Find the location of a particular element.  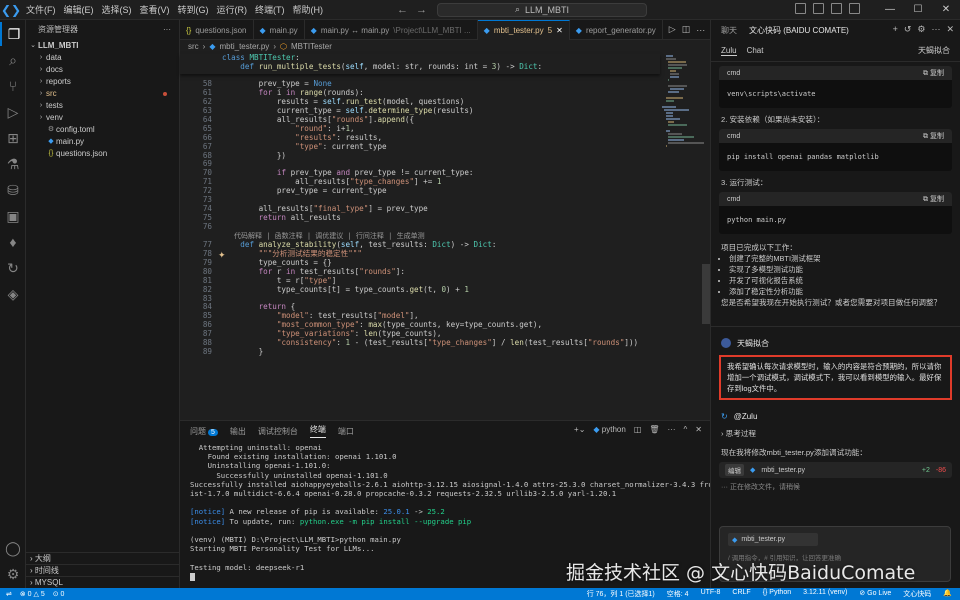

command-center-search: ⌕ LLM_MBTI is located at coordinates (542, 9).